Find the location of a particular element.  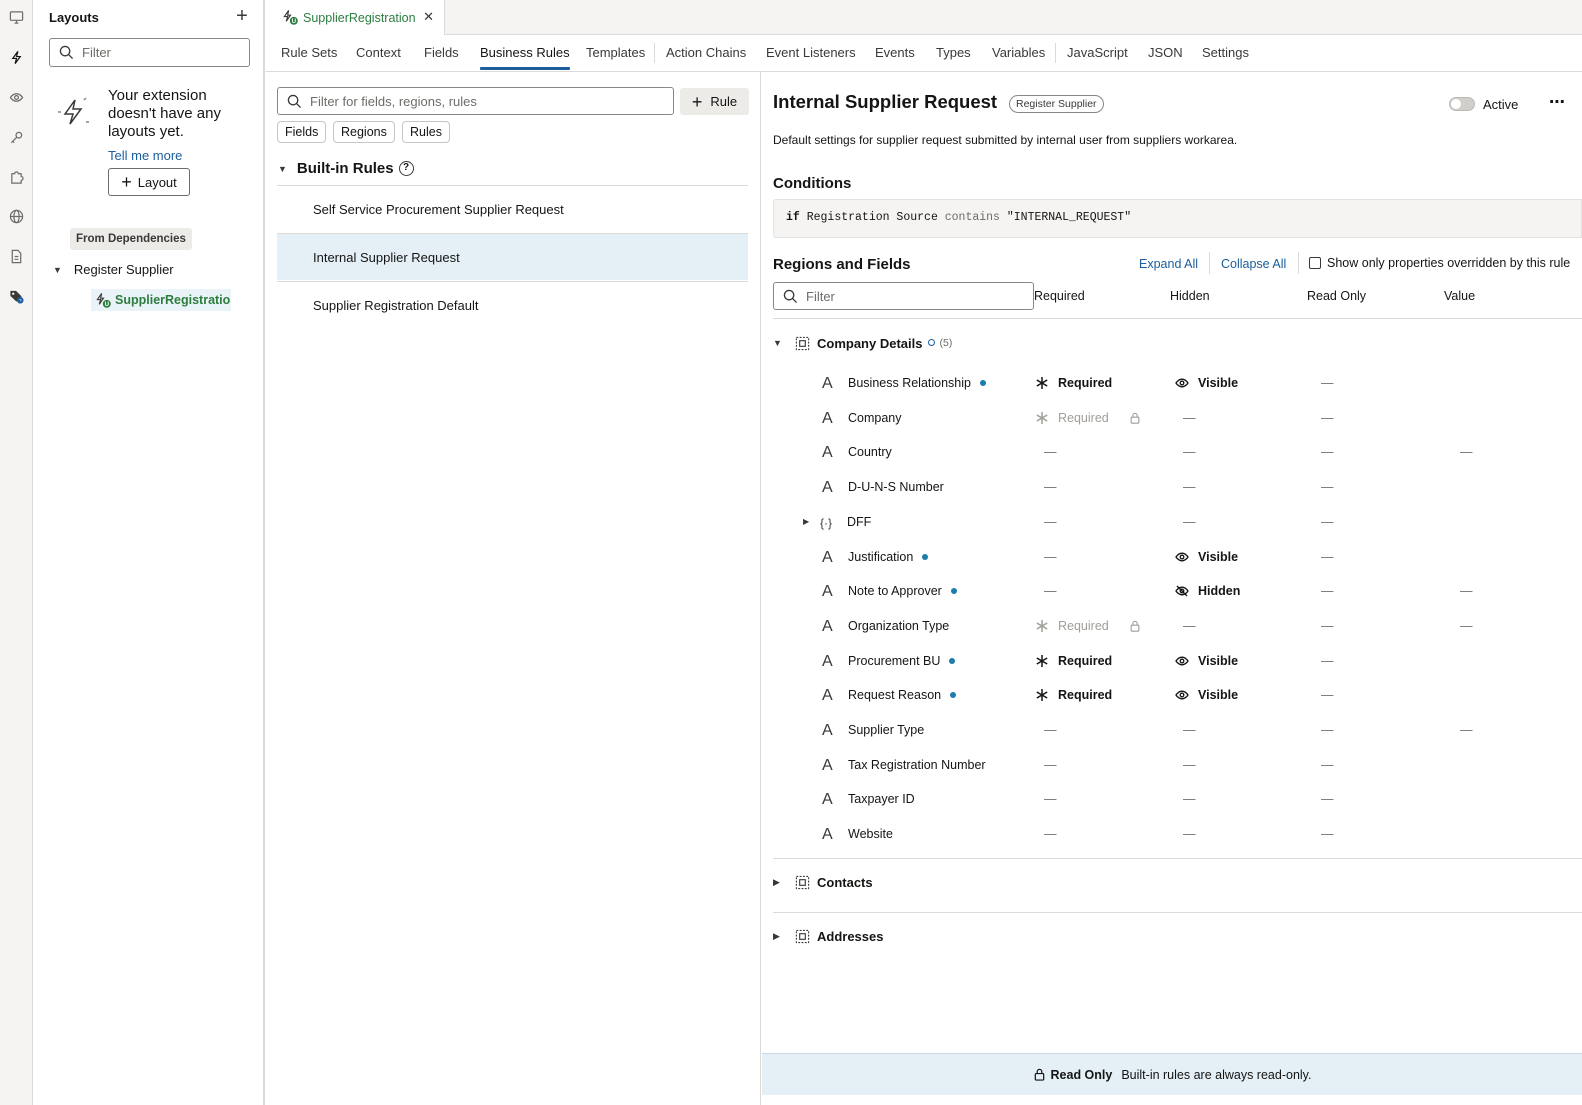

collapse-all-link: Collapse All is located at coordinates (1253, 264).